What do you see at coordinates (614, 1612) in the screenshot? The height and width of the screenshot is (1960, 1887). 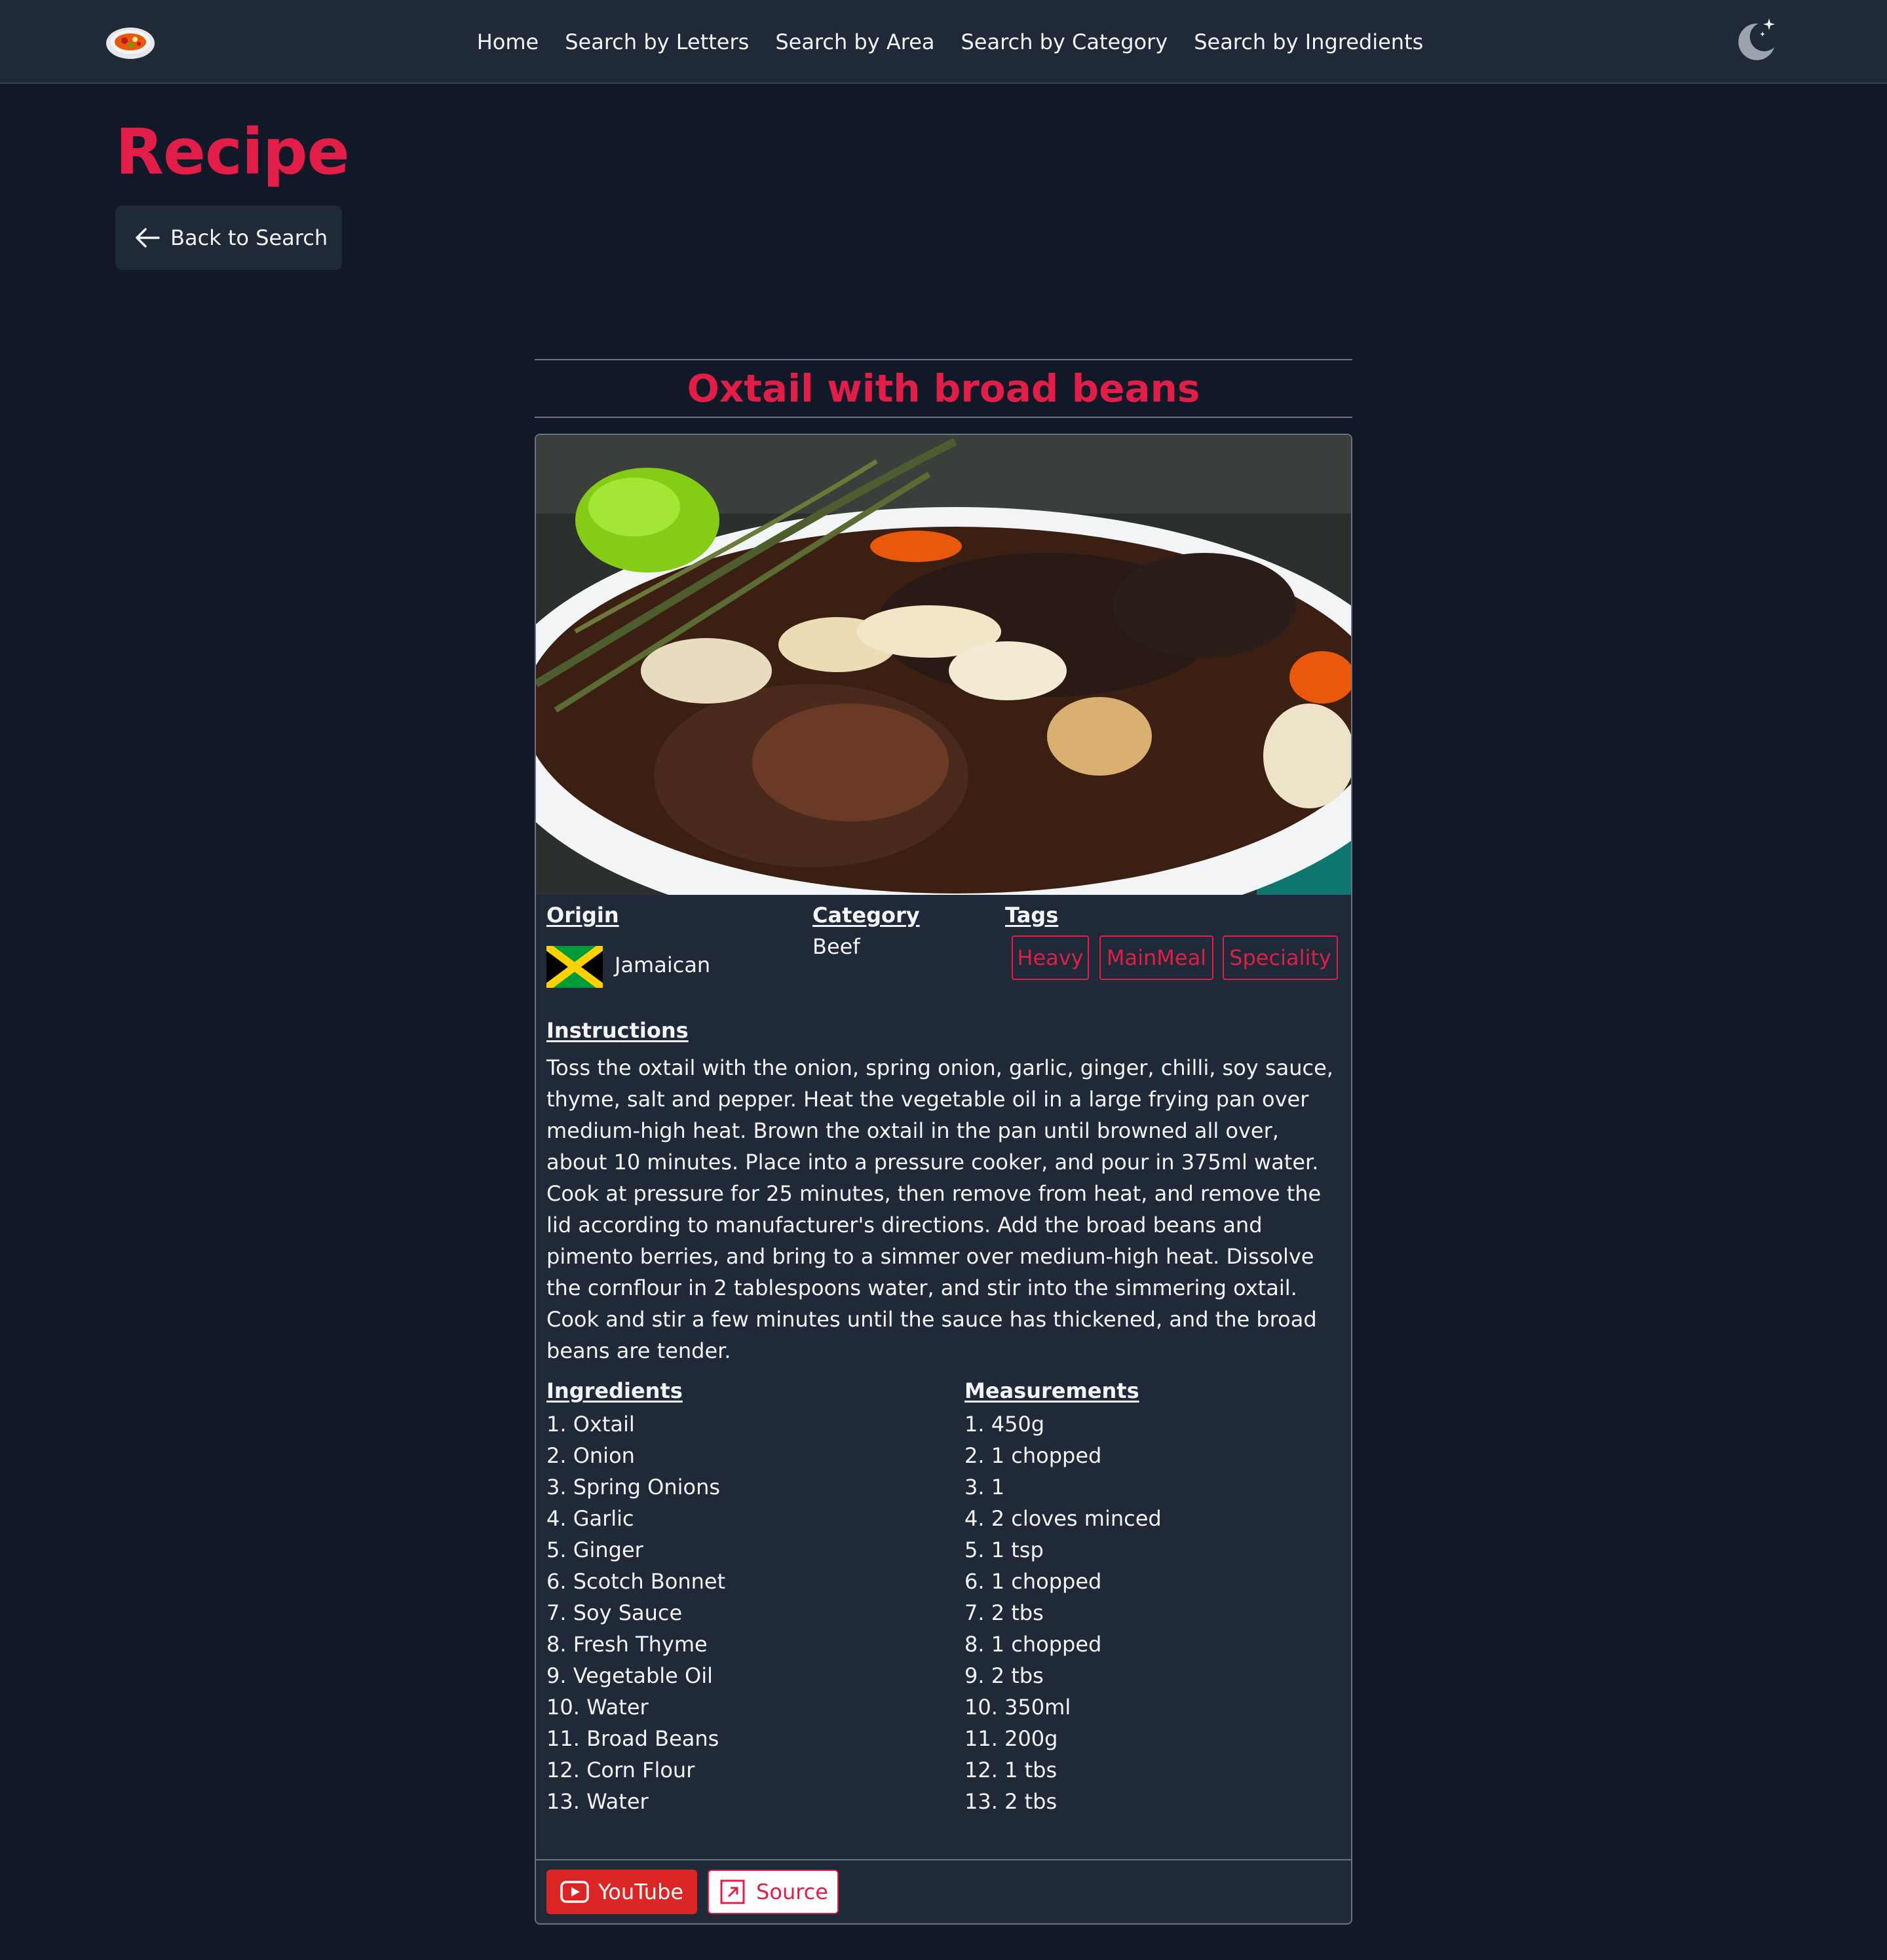 I see `ingredient-item: 7. Soy Sauce` at bounding box center [614, 1612].